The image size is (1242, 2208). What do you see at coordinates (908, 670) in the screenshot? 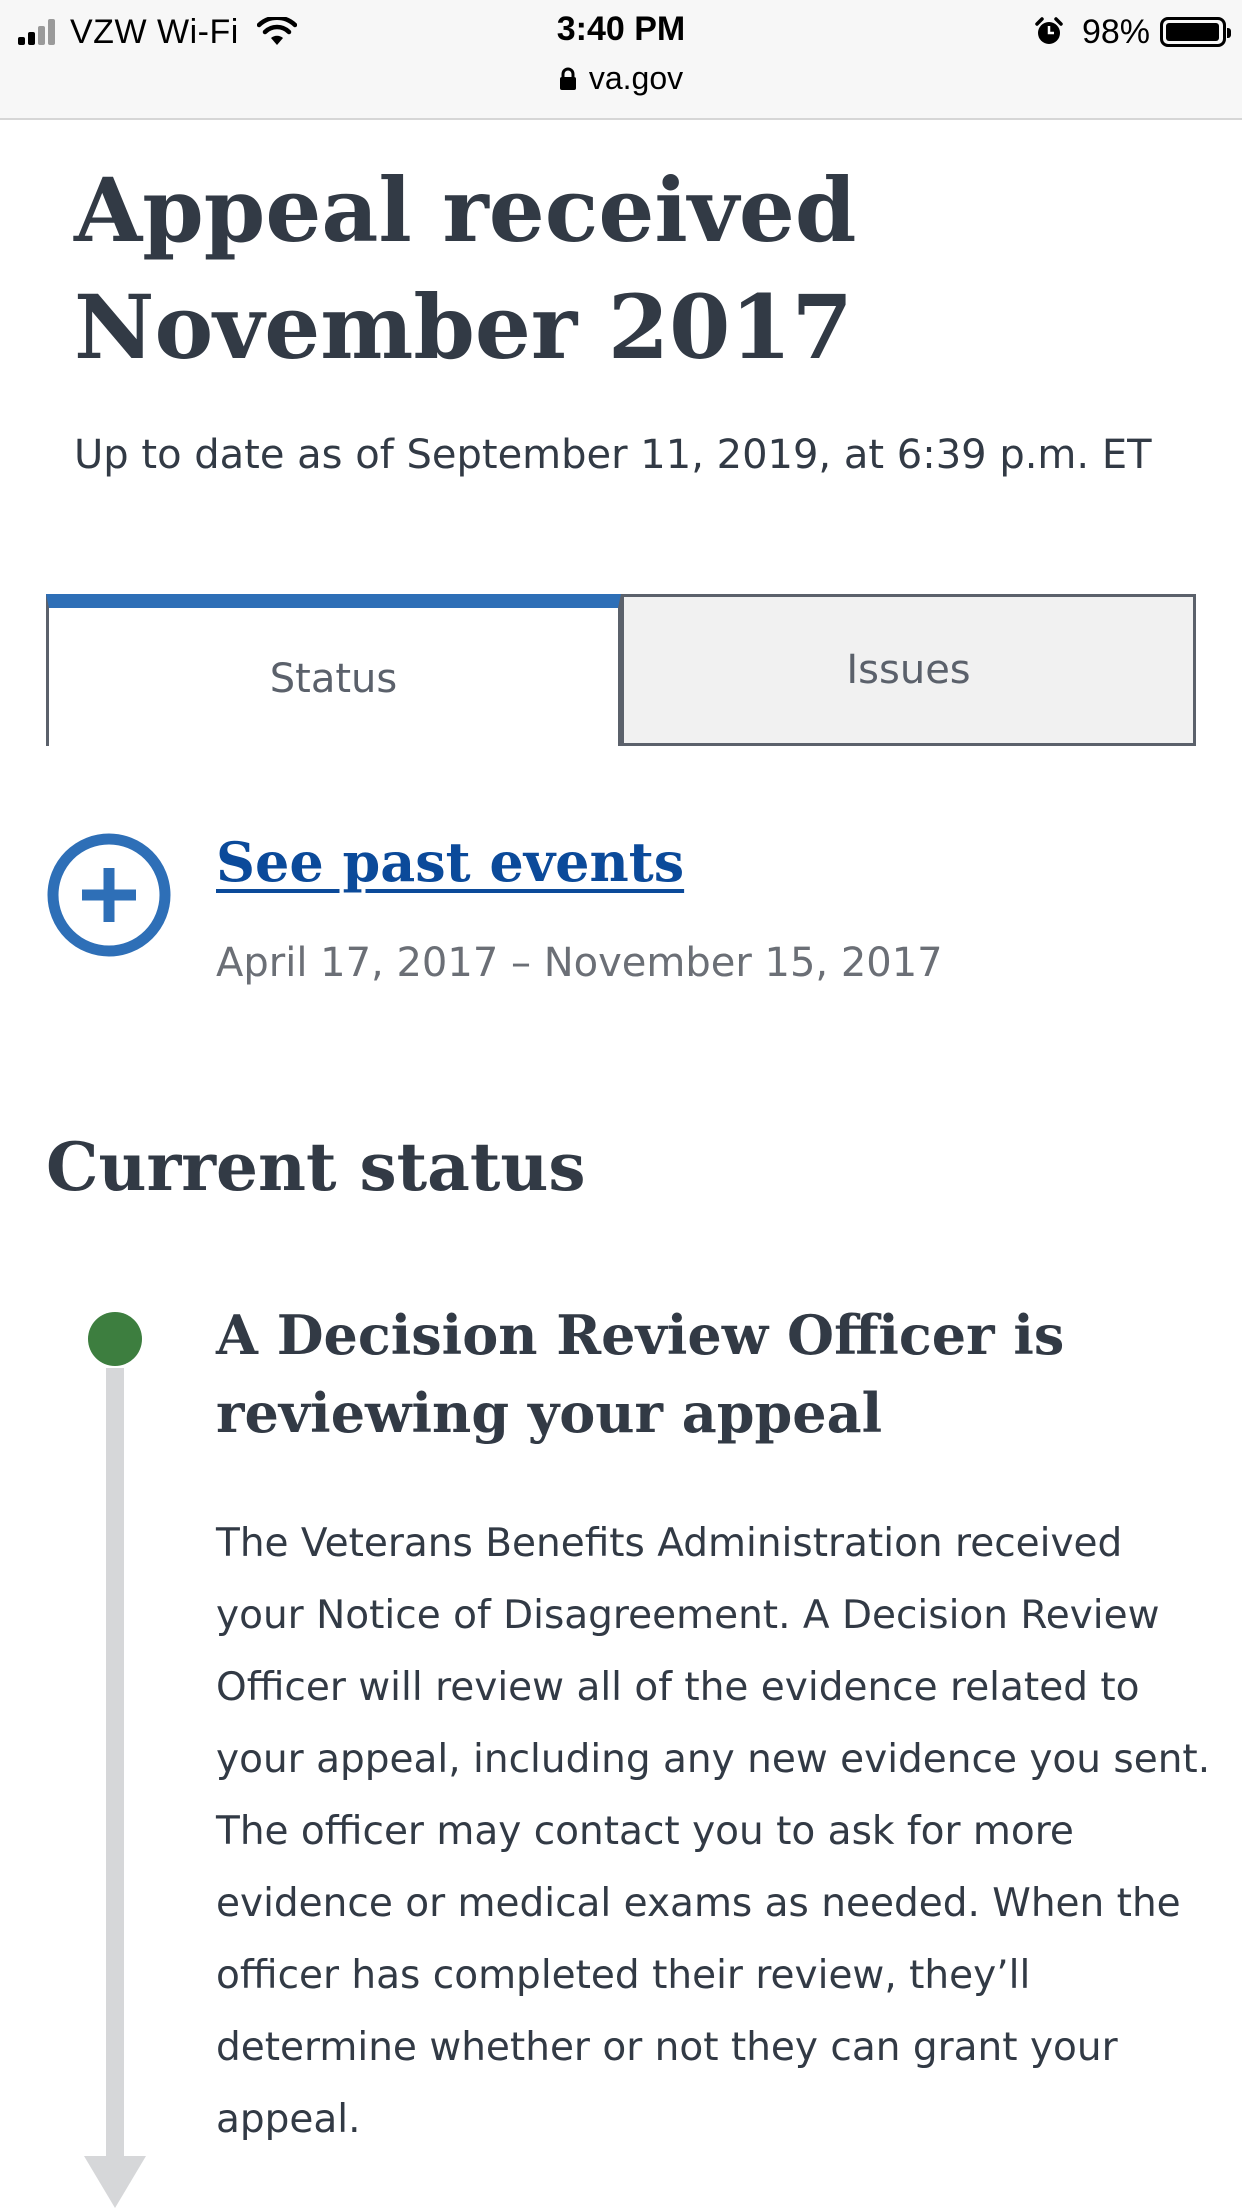
I see `tab-issues: Issues` at bounding box center [908, 670].